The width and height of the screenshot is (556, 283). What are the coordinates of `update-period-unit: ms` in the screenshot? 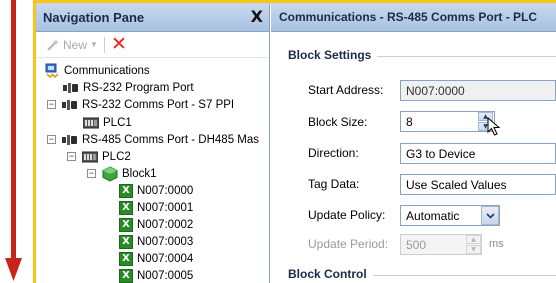 It's located at (496, 244).